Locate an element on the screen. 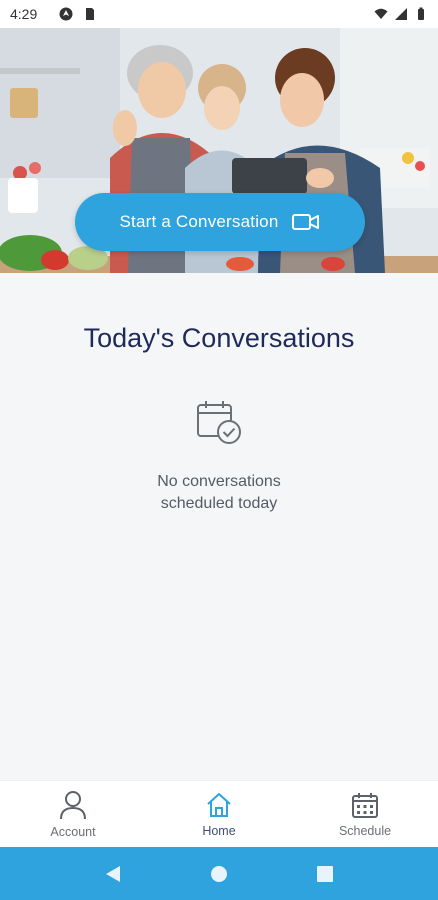 The image size is (438, 900). back-icon is located at coordinates (113, 873).